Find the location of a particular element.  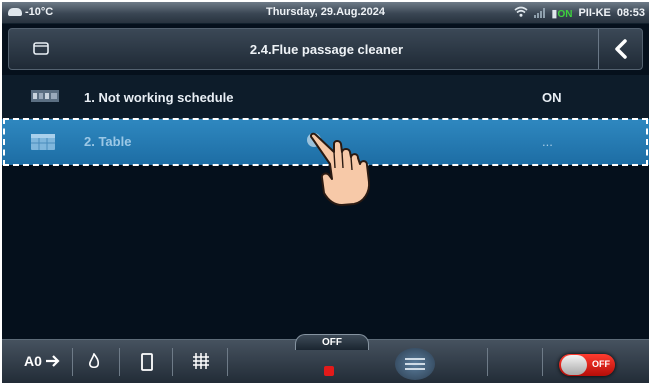

svg-text: A0 is located at coordinates (33, 361).